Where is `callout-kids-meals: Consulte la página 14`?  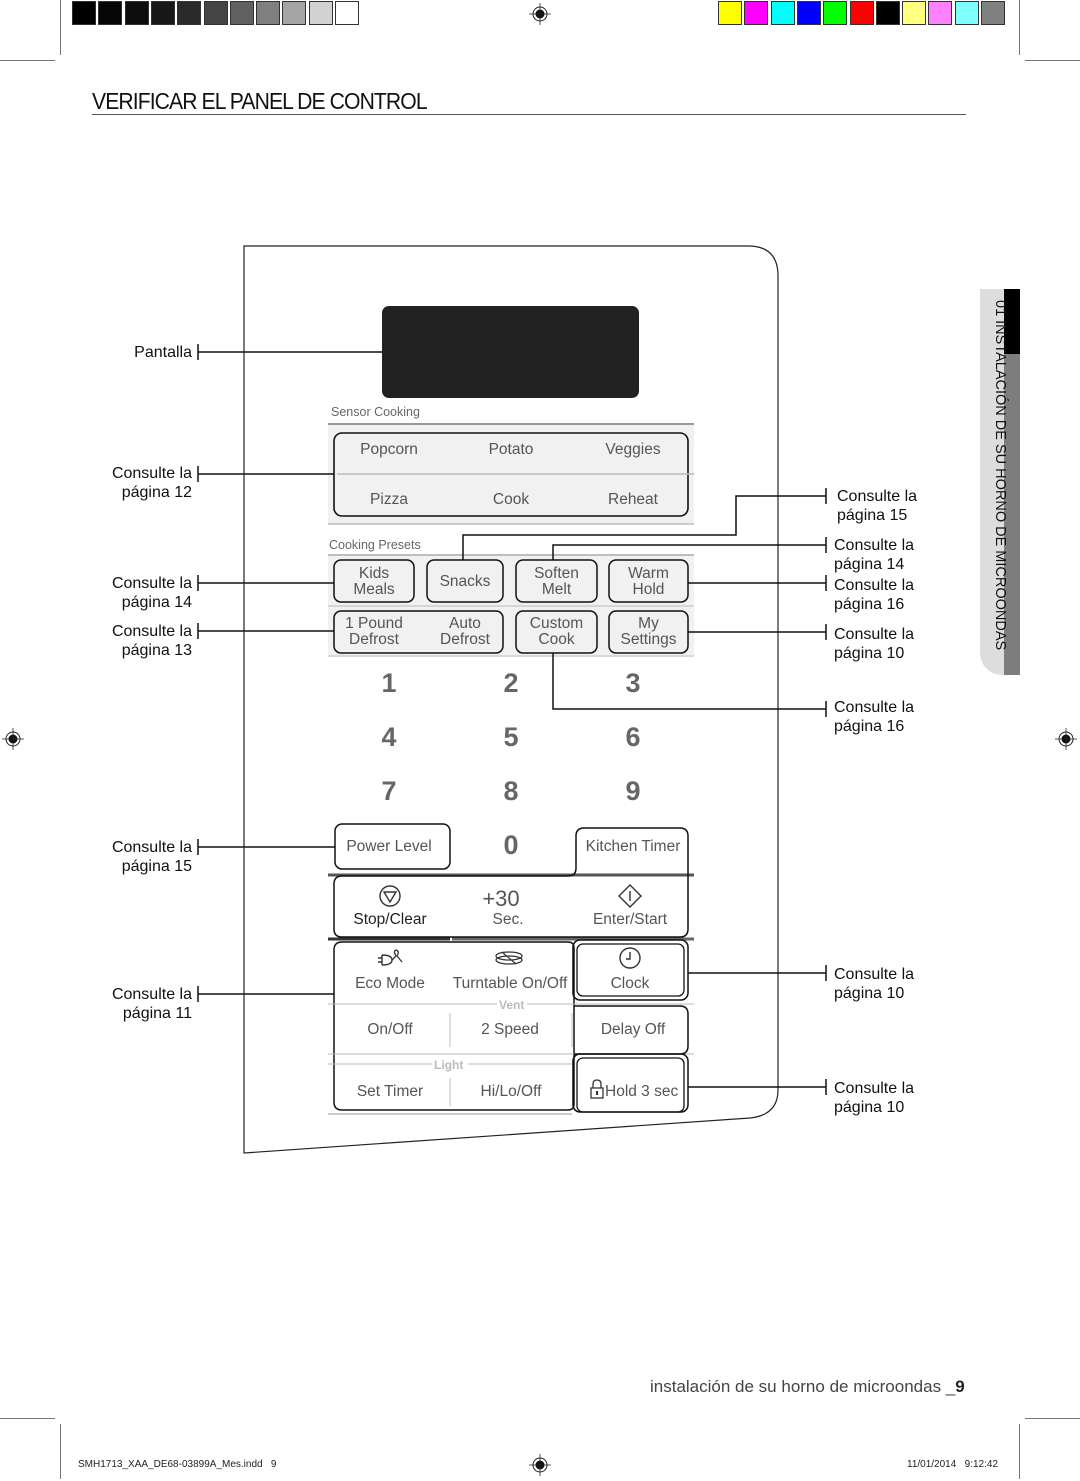
callout-kids-meals: Consulte la página 14 is located at coordinates (137, 593).